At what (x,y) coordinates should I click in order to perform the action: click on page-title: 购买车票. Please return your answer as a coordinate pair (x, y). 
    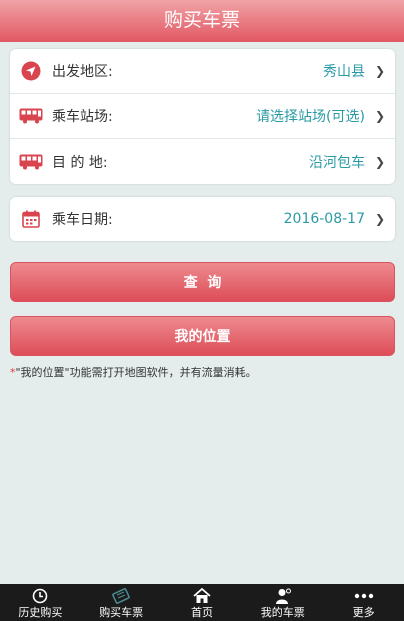
    Looking at the image, I should click on (201, 20).